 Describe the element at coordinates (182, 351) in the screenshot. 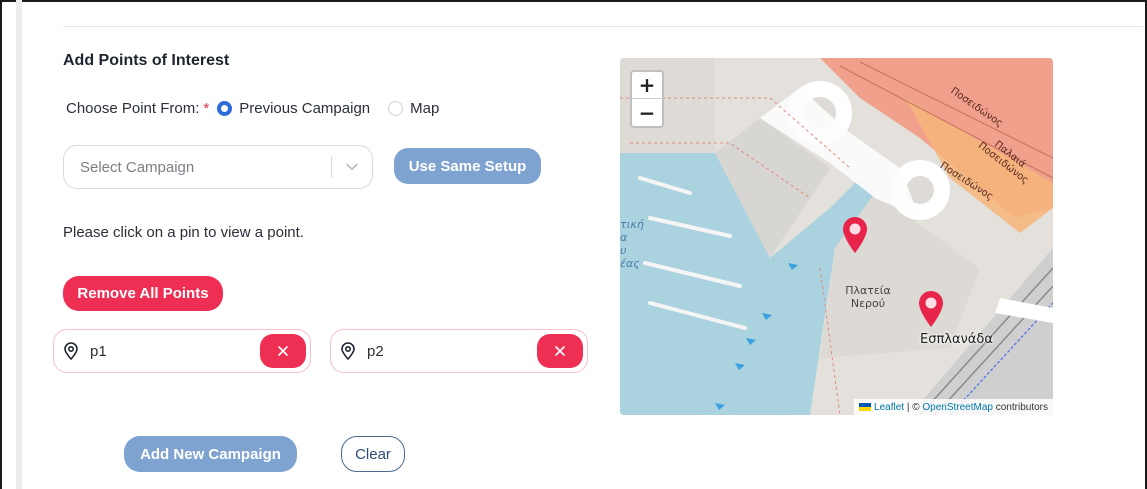

I see `point-chip-p1: p1` at that location.